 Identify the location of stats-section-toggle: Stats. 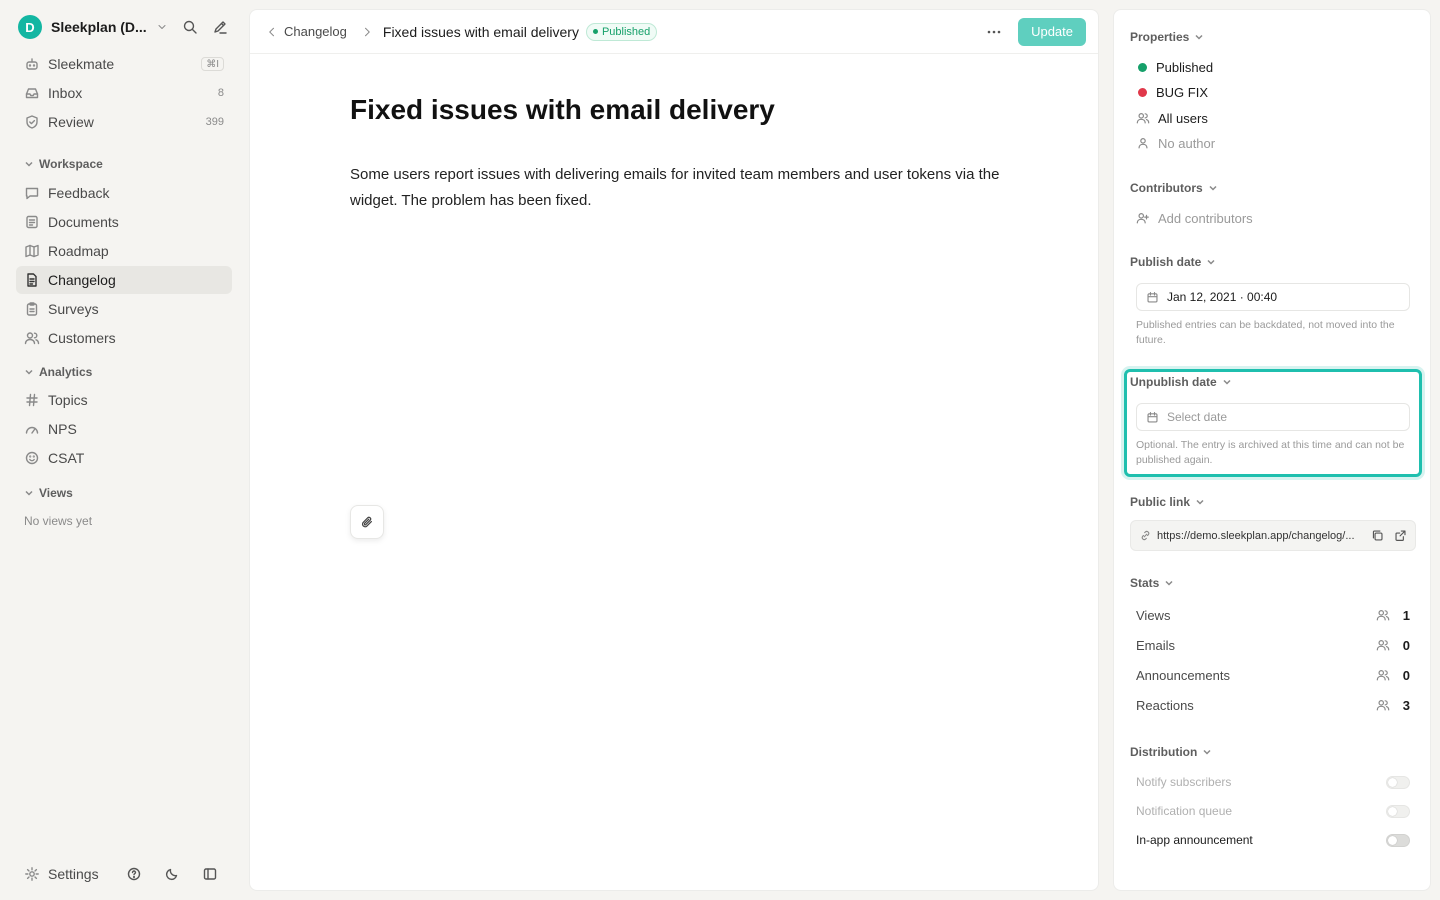
(1152, 583).